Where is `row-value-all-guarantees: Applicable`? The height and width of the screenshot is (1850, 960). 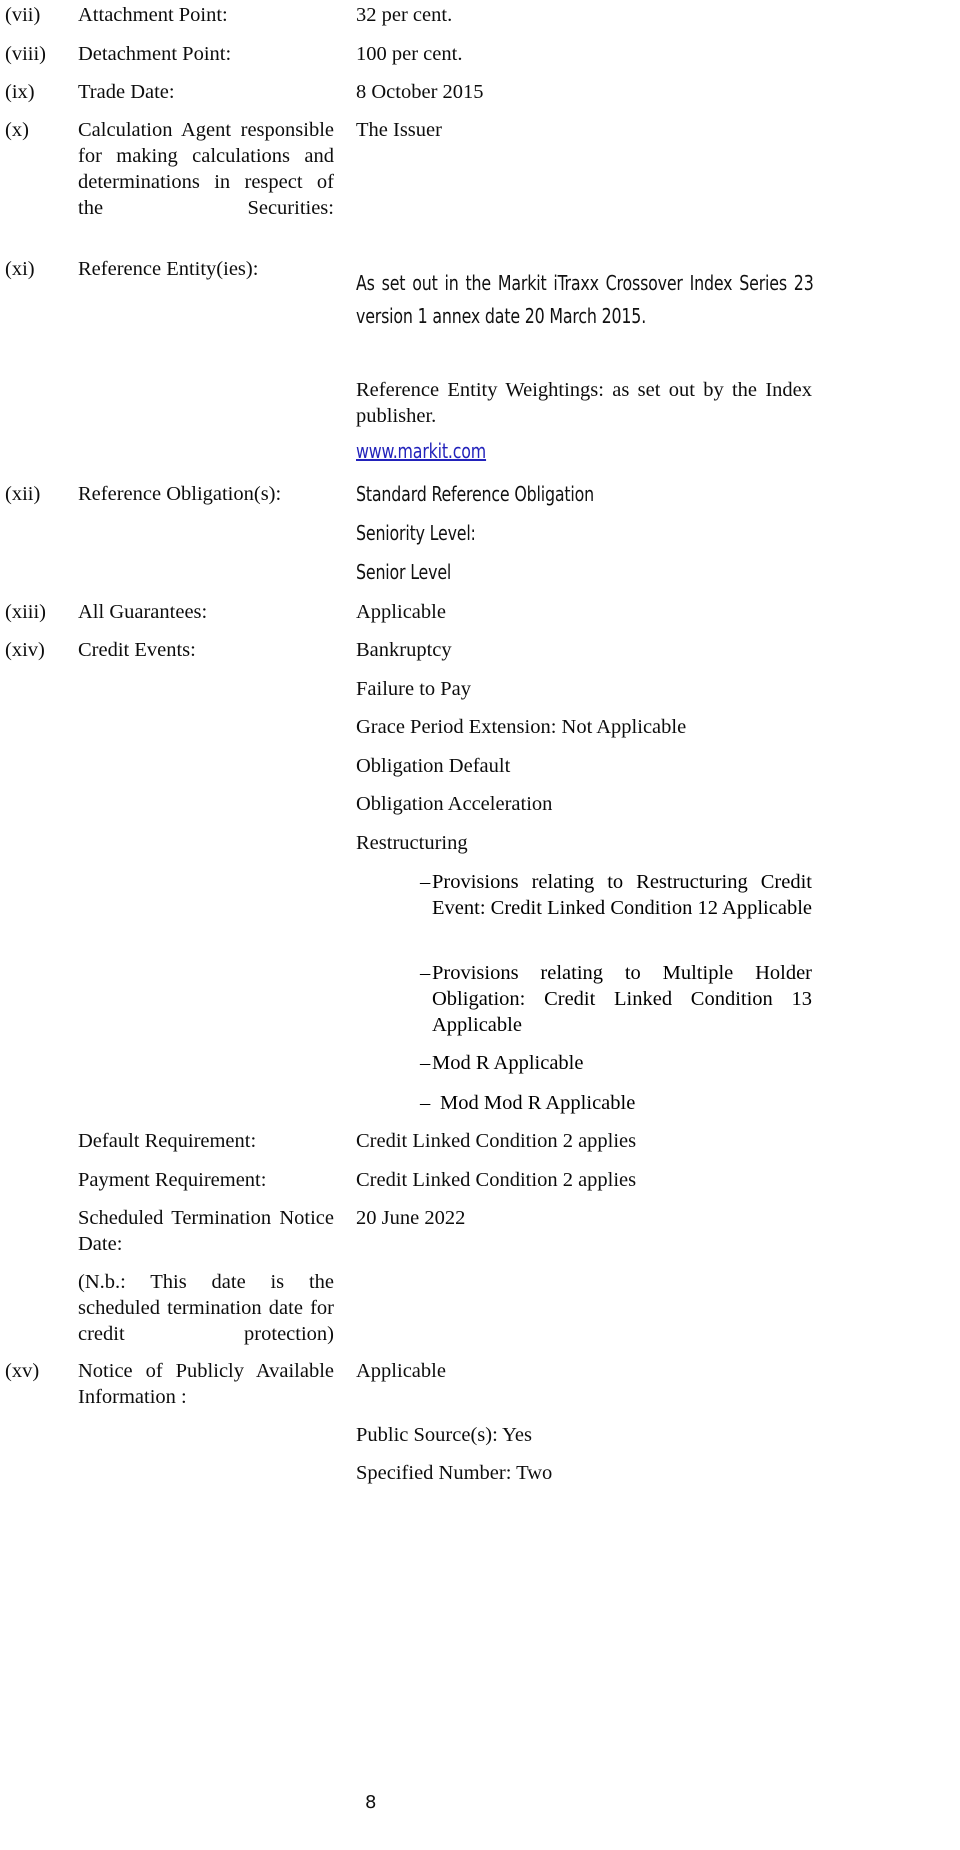
row-value-all-guarantees: Applicable is located at coordinates (401, 612).